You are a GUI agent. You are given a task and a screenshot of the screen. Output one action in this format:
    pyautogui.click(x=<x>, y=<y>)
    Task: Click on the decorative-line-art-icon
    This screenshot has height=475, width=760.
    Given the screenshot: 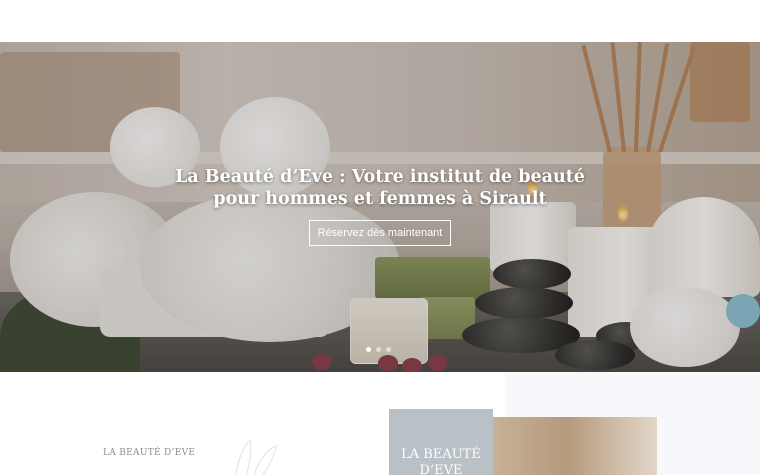 What is the action you would take?
    pyautogui.click(x=256, y=457)
    